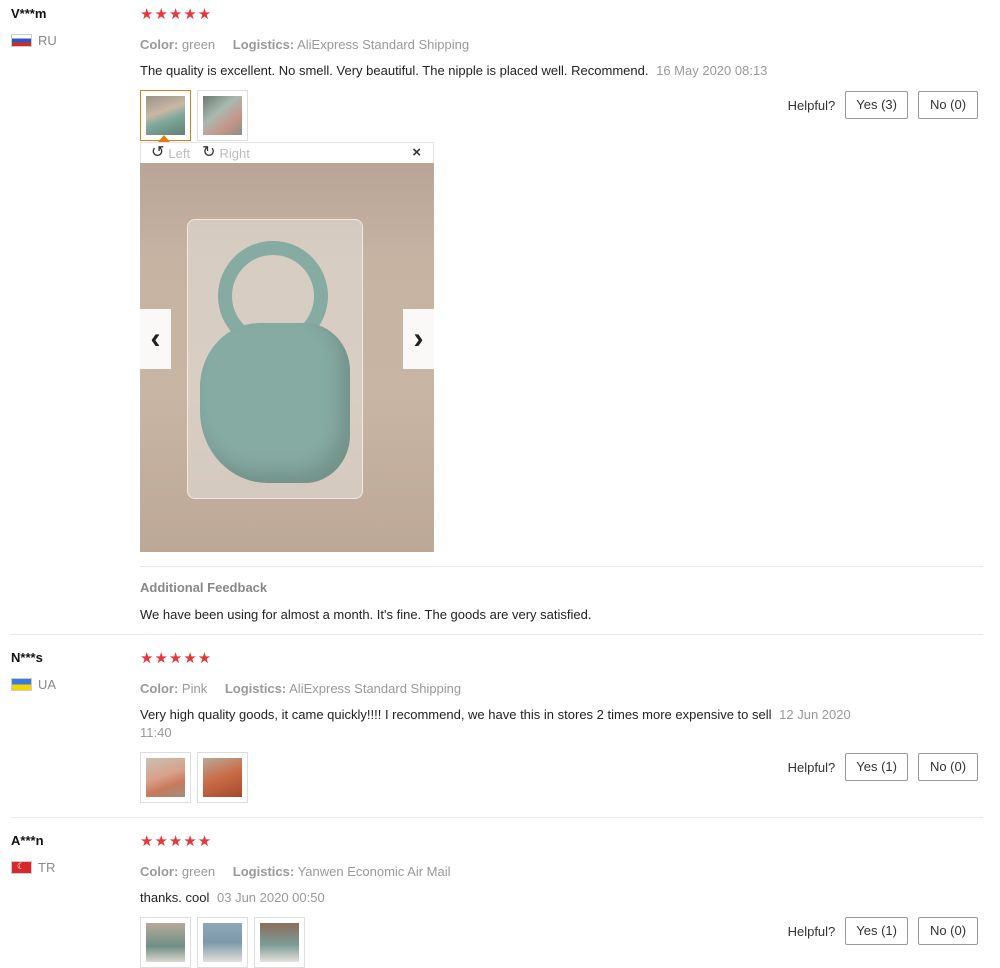 Image resolution: width=1000 pixels, height=968 pixels. What do you see at coordinates (47, 867) in the screenshot?
I see `country-code: TR` at bounding box center [47, 867].